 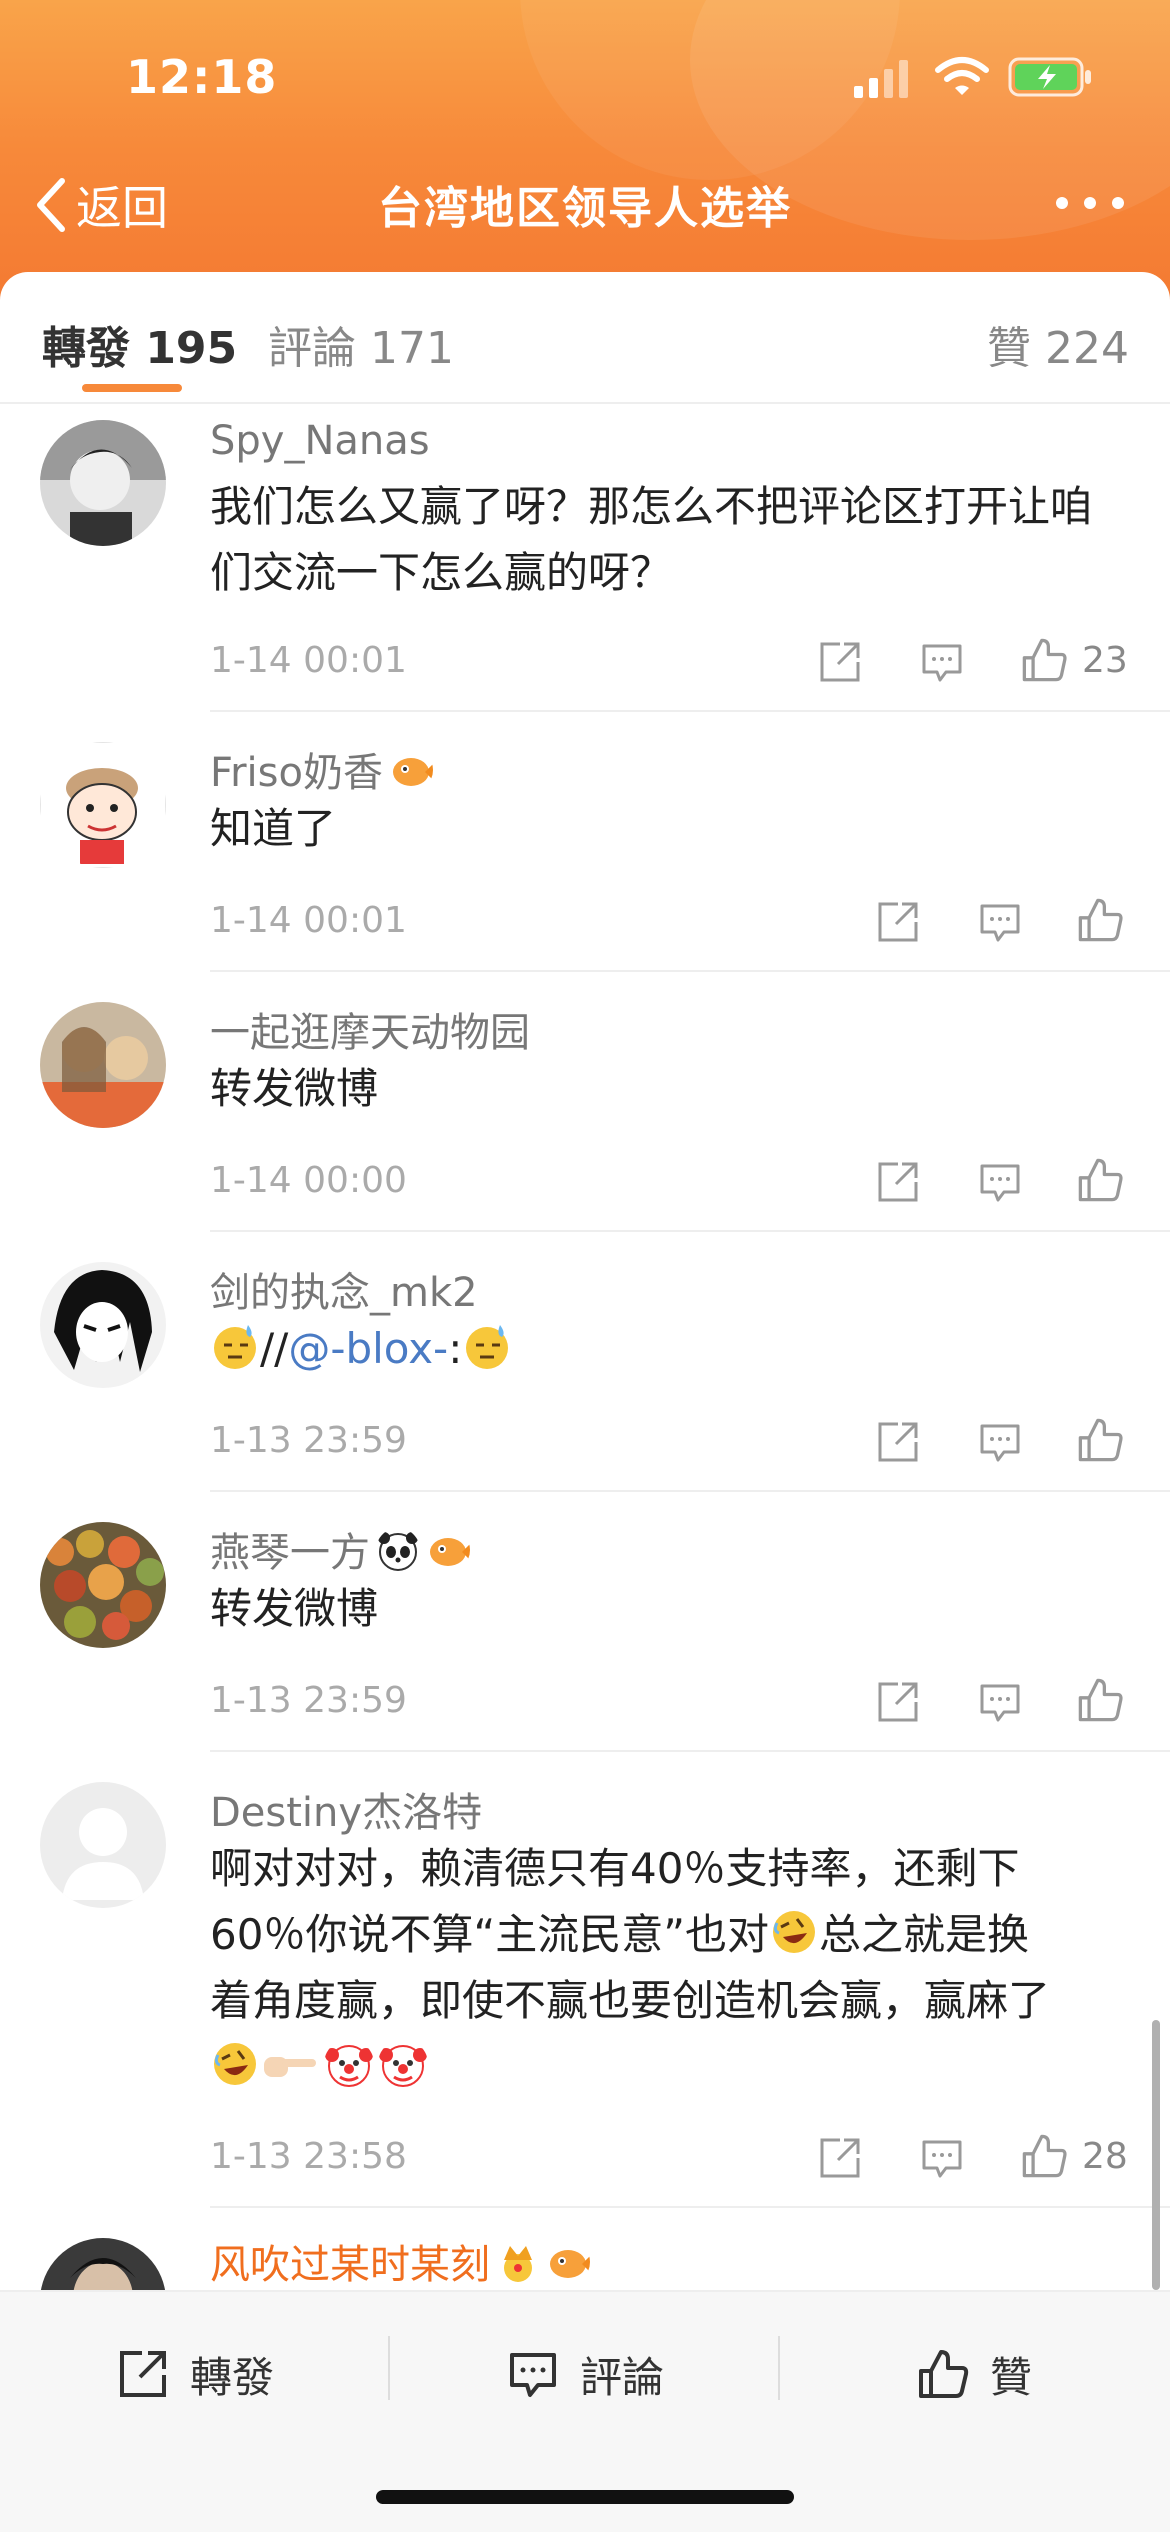 I want to click on username-text: 燕琴一方, so click(x=290, y=1553).